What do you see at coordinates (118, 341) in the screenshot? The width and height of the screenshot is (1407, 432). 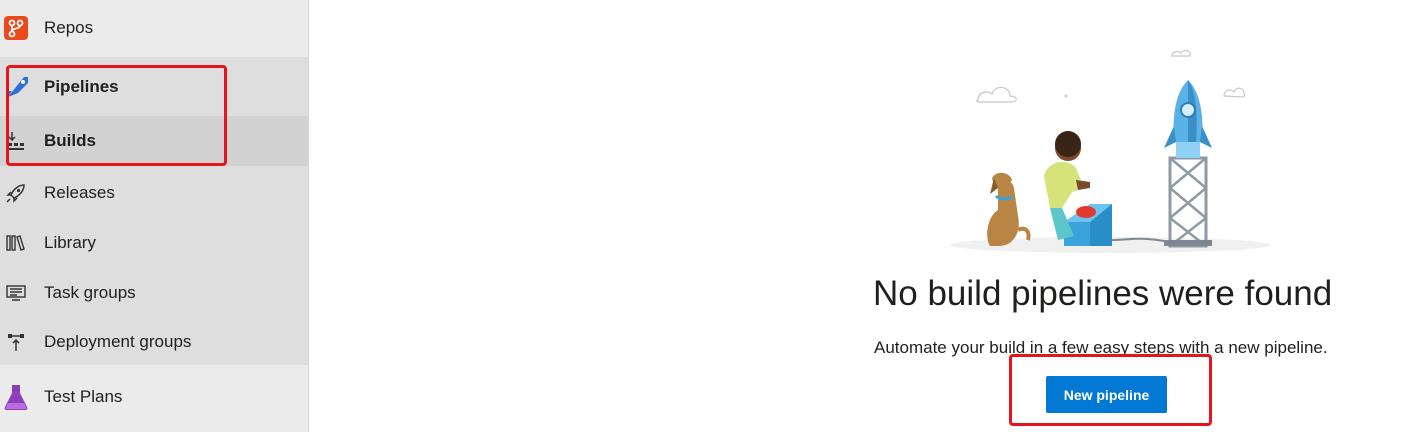 I see `sidebar-item-label: Deployment groups` at bounding box center [118, 341].